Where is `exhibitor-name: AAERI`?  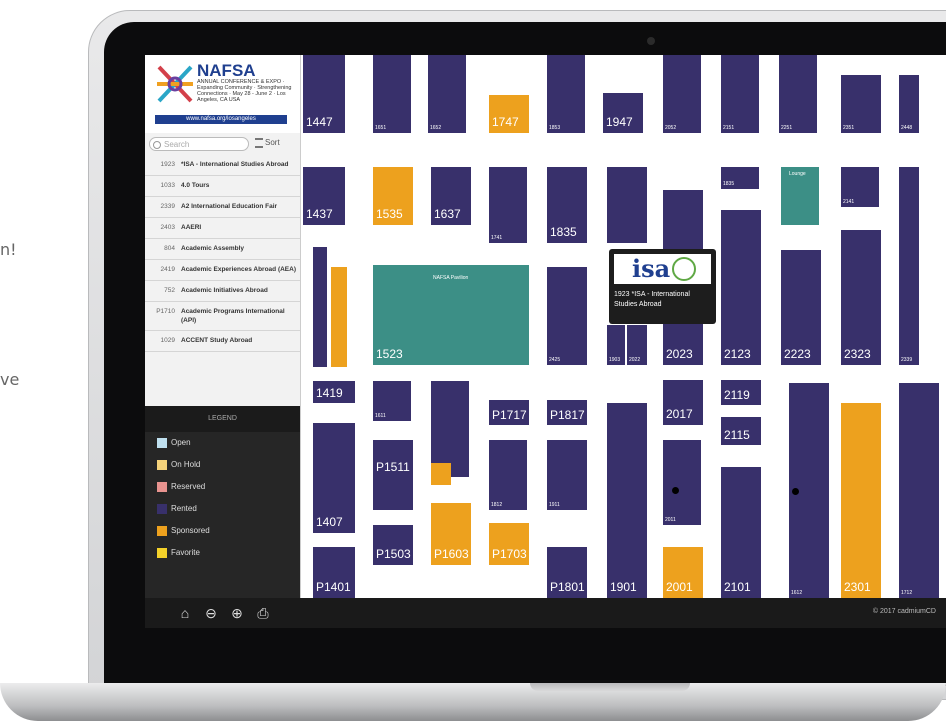
exhibitor-name: AAERI is located at coordinates (191, 227).